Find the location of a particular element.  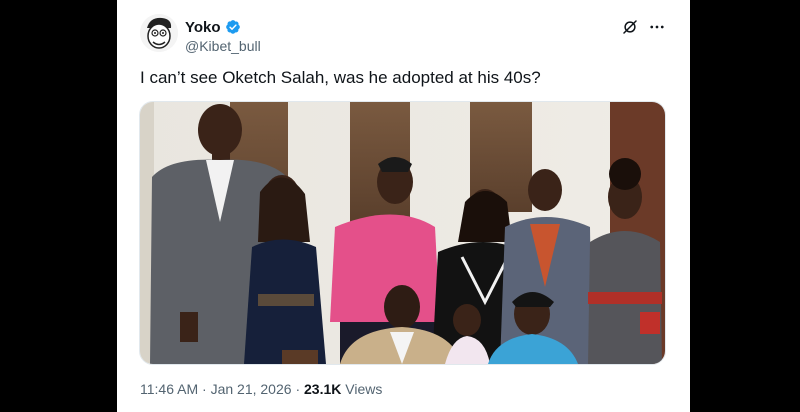

avatar is located at coordinates (159, 33).